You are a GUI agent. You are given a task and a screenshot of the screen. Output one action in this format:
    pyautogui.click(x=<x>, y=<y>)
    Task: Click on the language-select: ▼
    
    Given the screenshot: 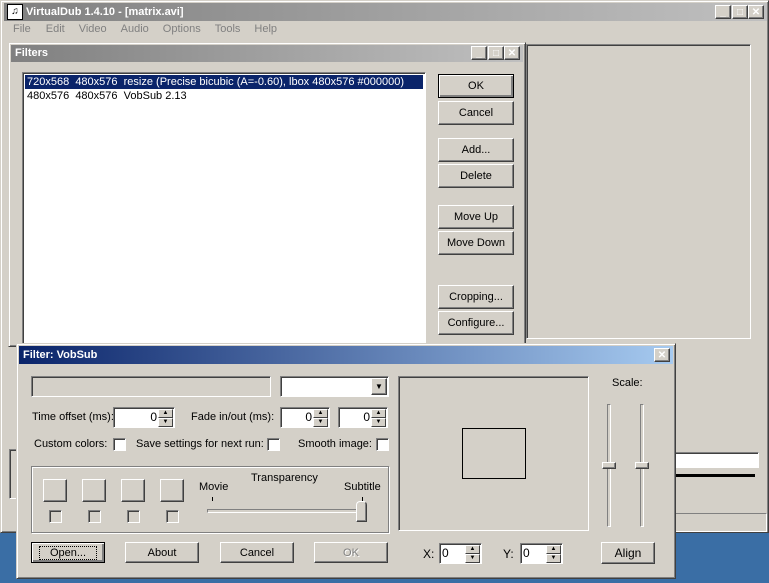 What is the action you would take?
    pyautogui.click(x=334, y=386)
    